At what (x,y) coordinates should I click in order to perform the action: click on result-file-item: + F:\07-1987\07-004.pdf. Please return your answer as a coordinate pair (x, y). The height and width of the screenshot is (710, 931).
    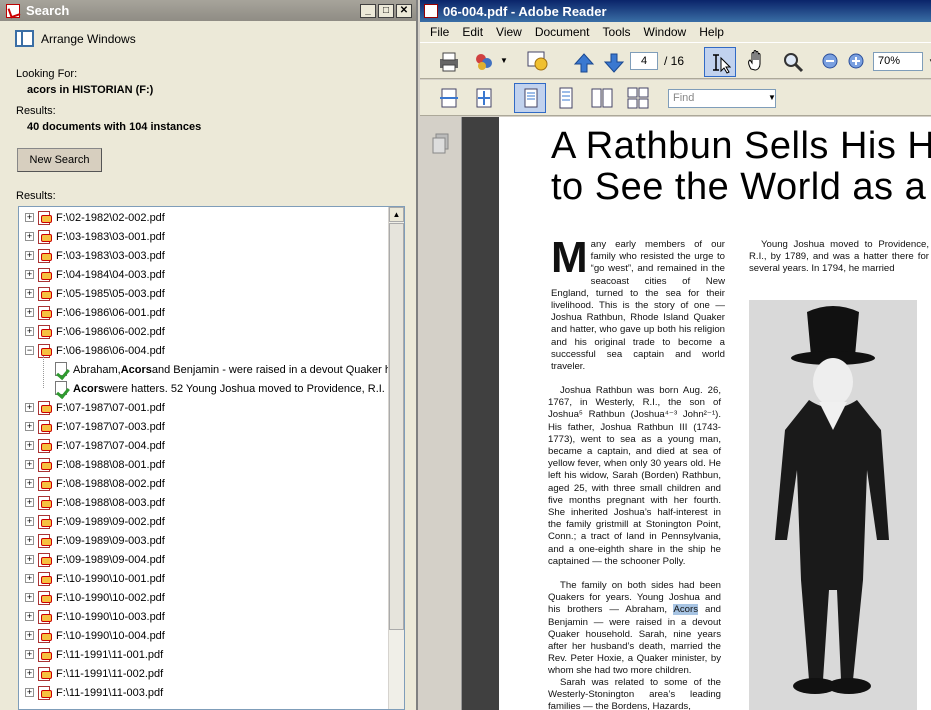
    Looking at the image, I should click on (95, 445).